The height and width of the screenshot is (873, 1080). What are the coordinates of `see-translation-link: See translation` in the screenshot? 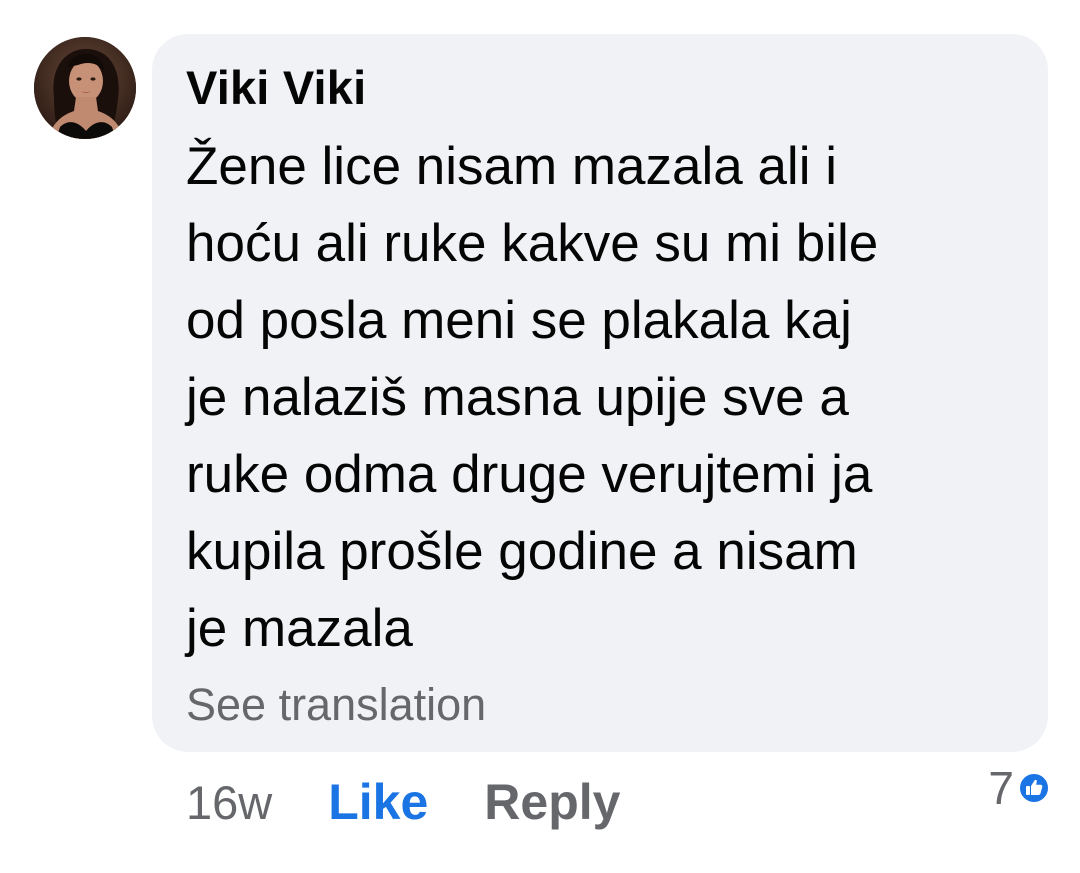 It's located at (336, 705).